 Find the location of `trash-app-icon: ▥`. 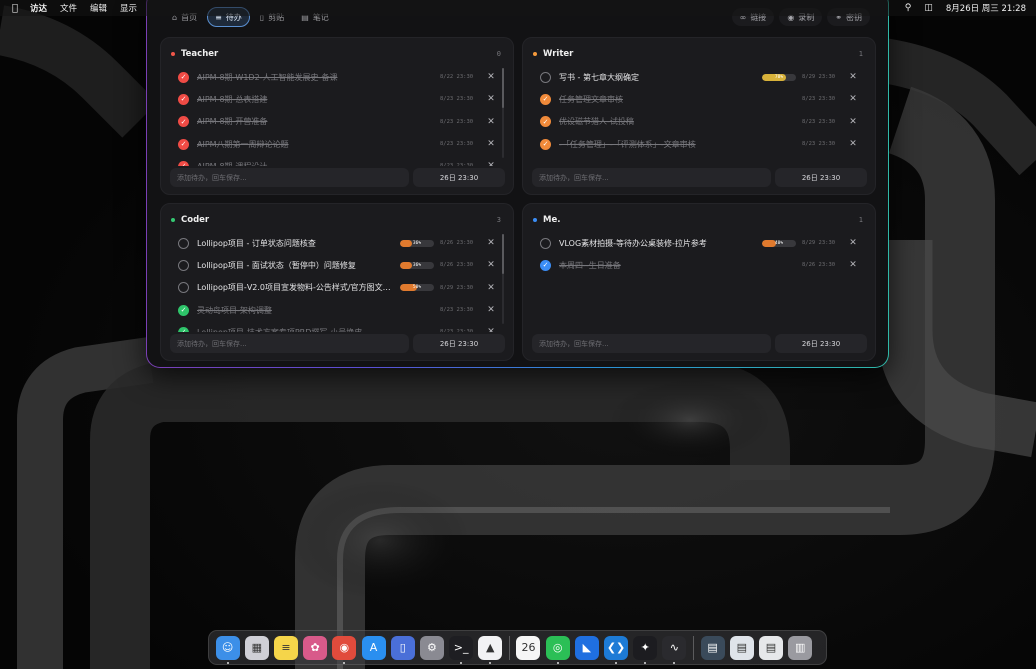

trash-app-icon: ▥ is located at coordinates (800, 647).